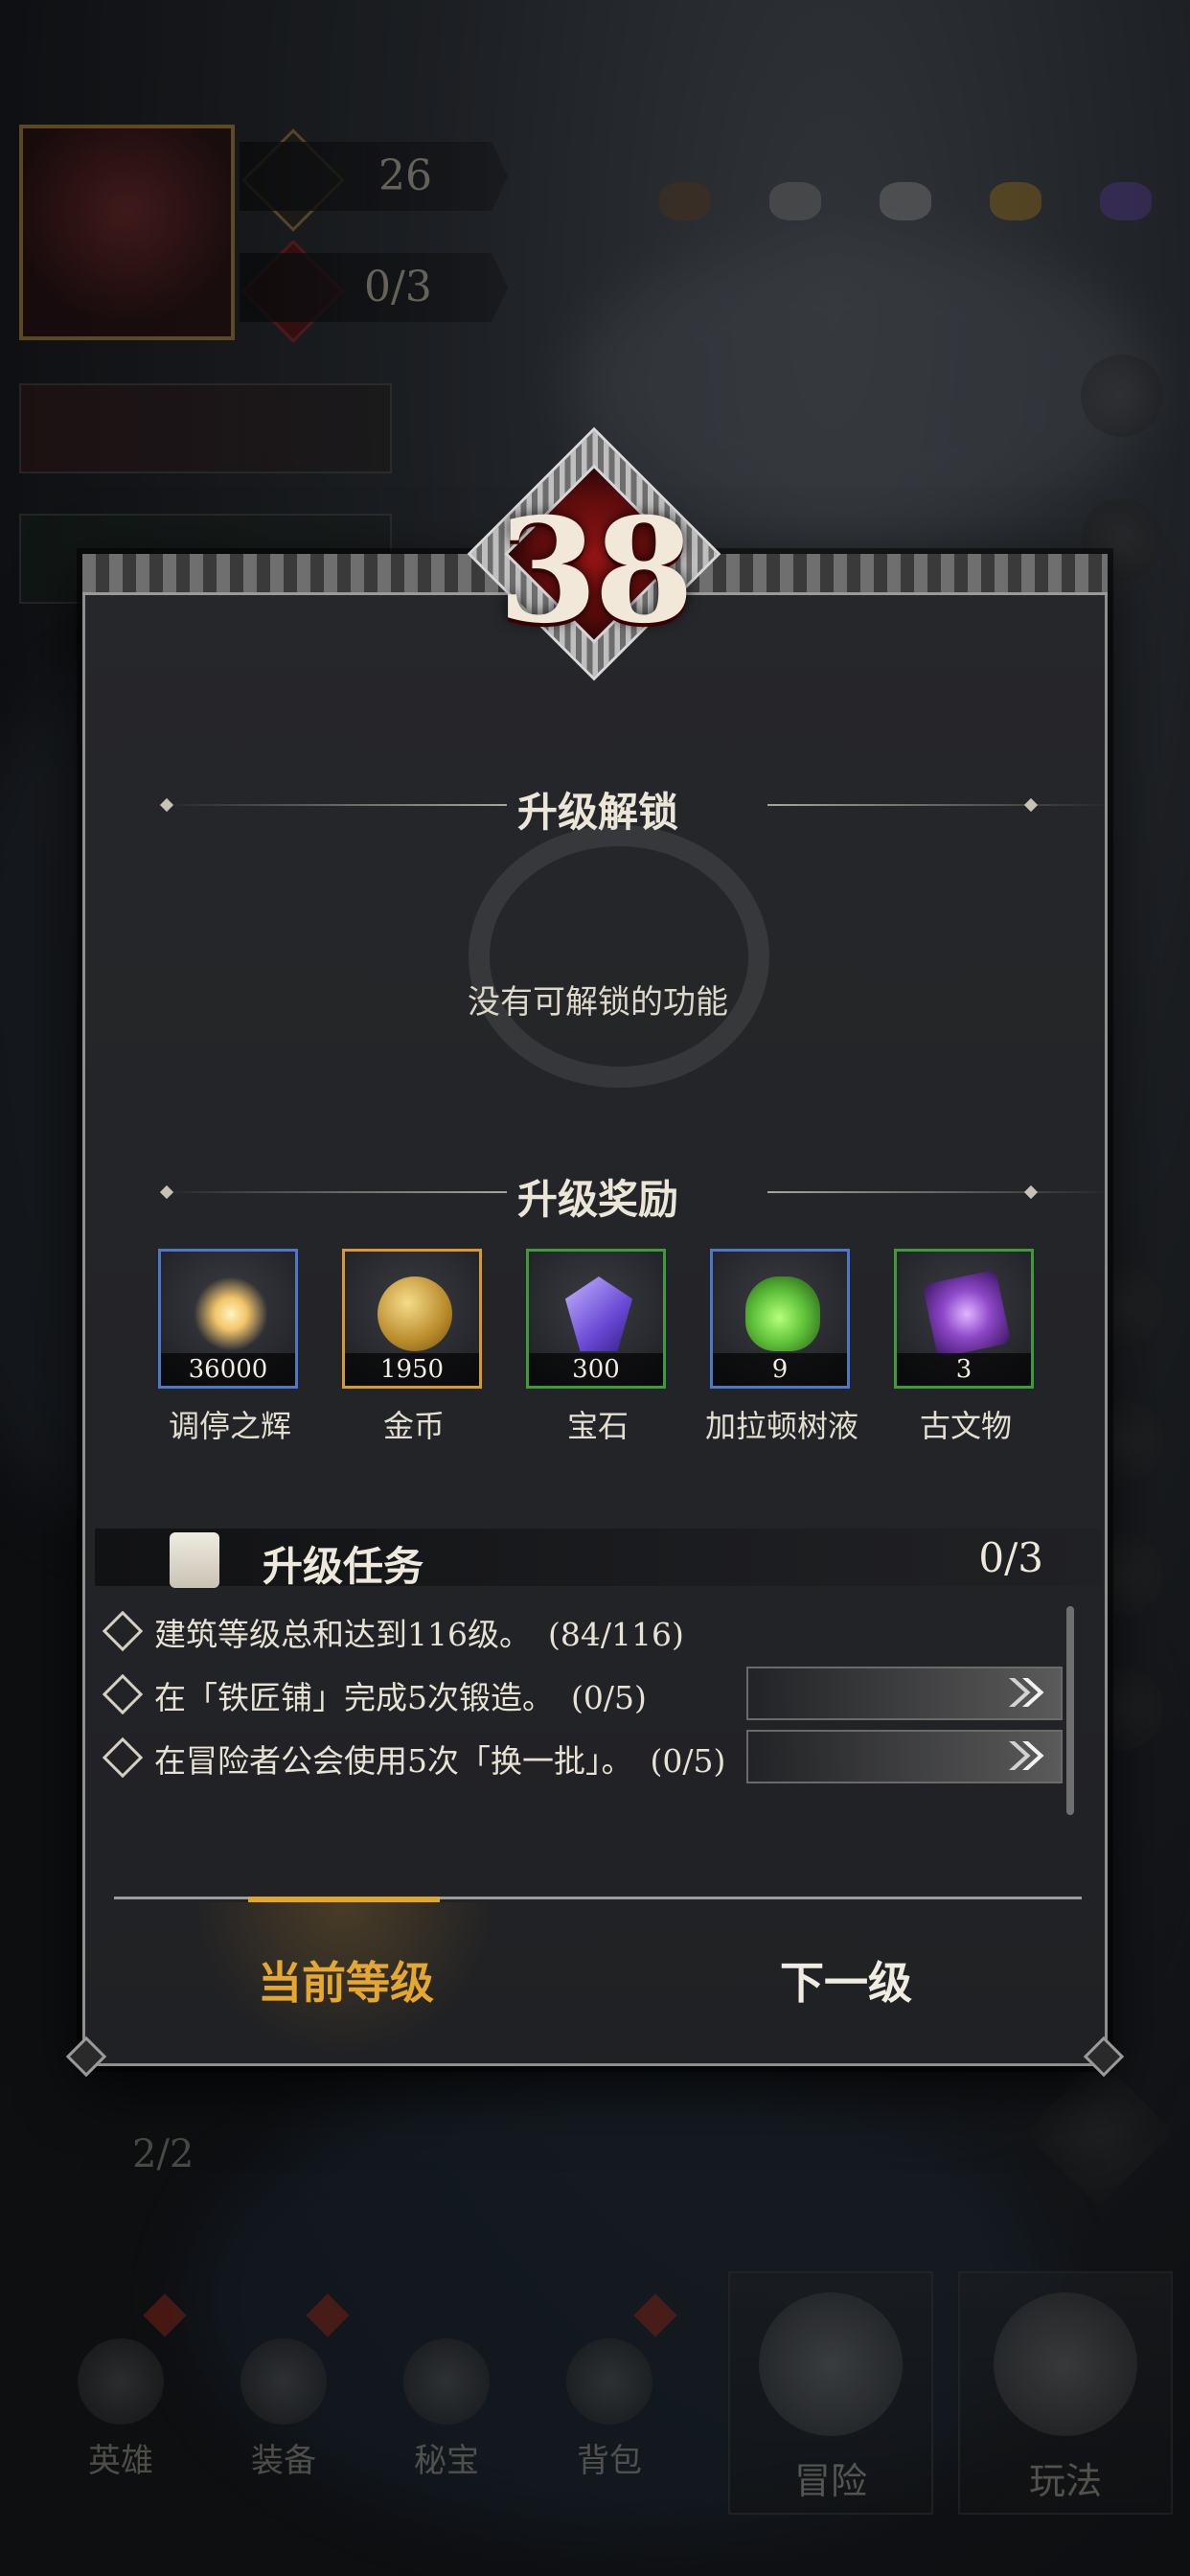  Describe the element at coordinates (343, 1566) in the screenshot. I see `quest-title: 升级任务` at that location.